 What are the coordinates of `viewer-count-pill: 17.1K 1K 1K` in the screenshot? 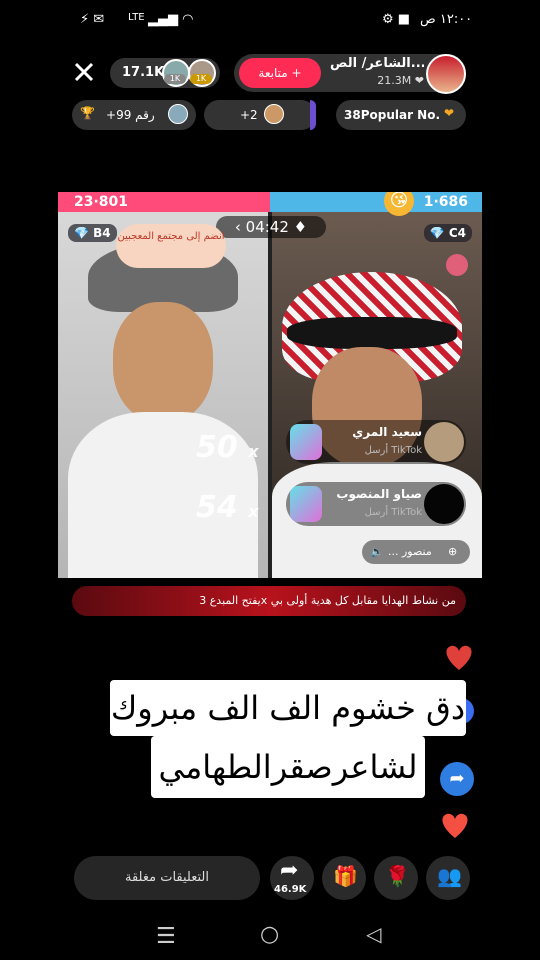 It's located at (165, 73).